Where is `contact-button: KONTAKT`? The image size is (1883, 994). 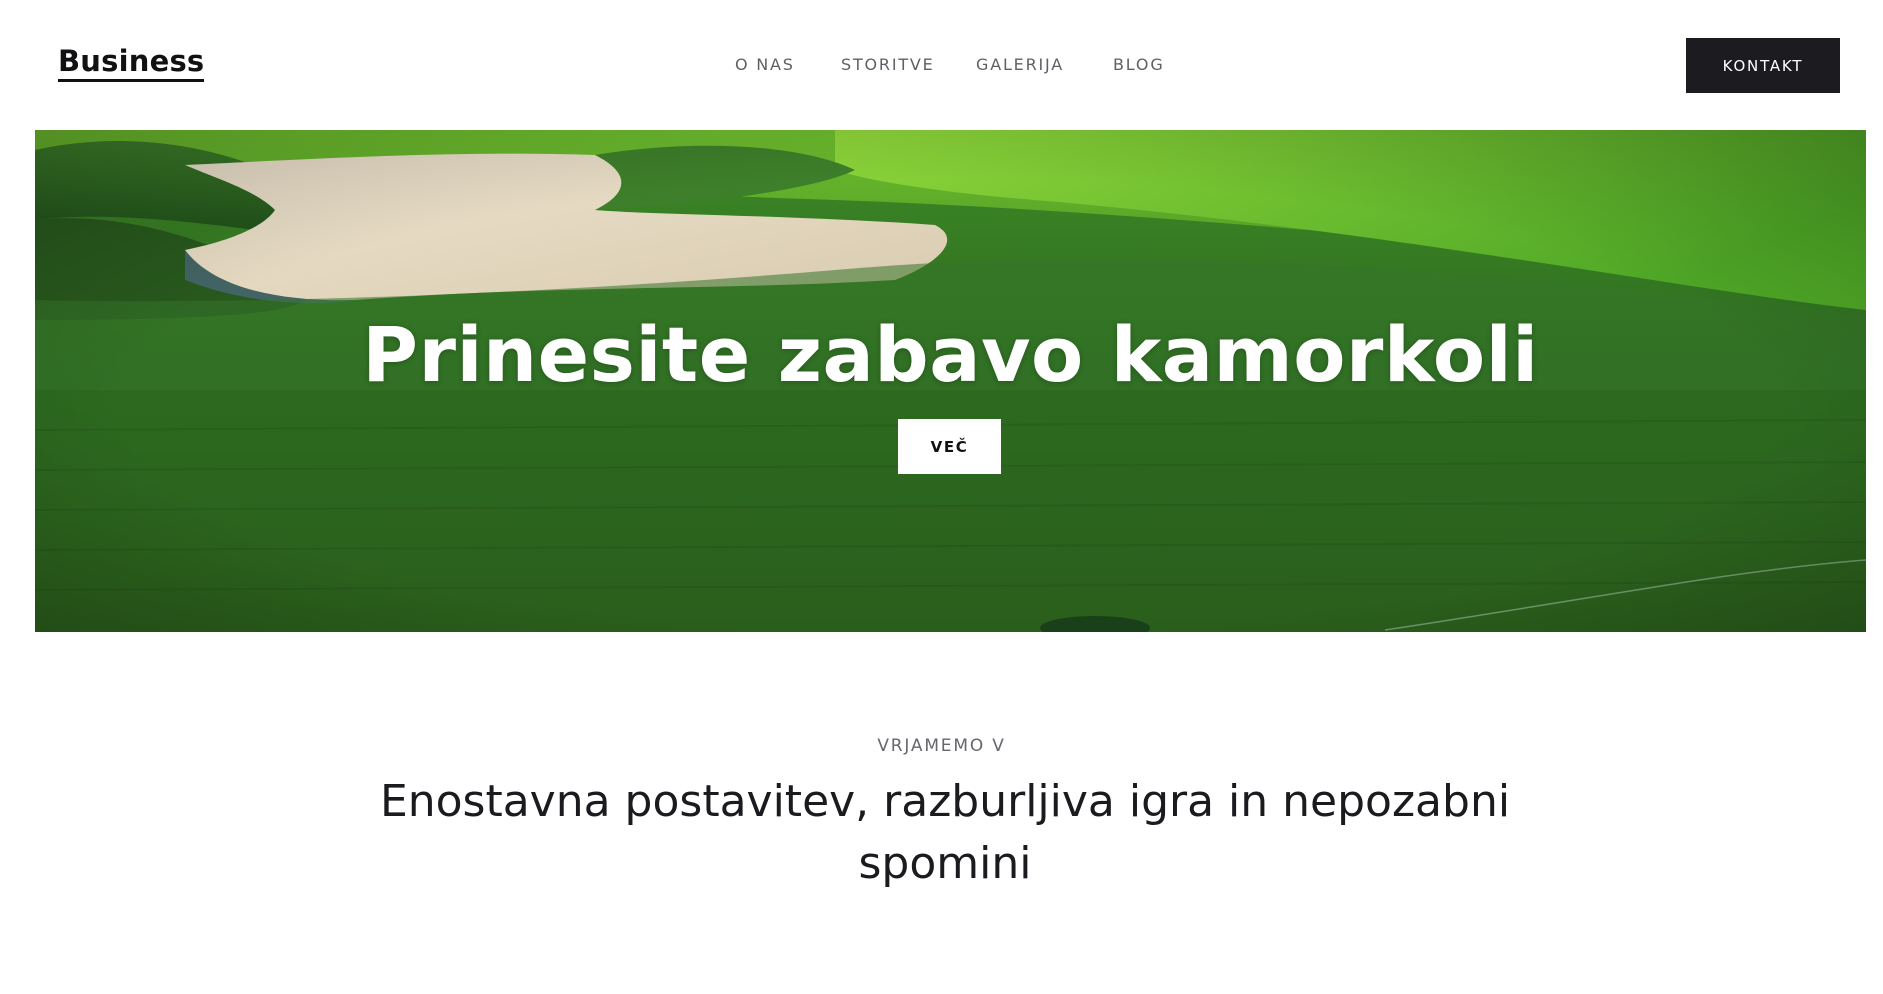 contact-button: KONTAKT is located at coordinates (1763, 65).